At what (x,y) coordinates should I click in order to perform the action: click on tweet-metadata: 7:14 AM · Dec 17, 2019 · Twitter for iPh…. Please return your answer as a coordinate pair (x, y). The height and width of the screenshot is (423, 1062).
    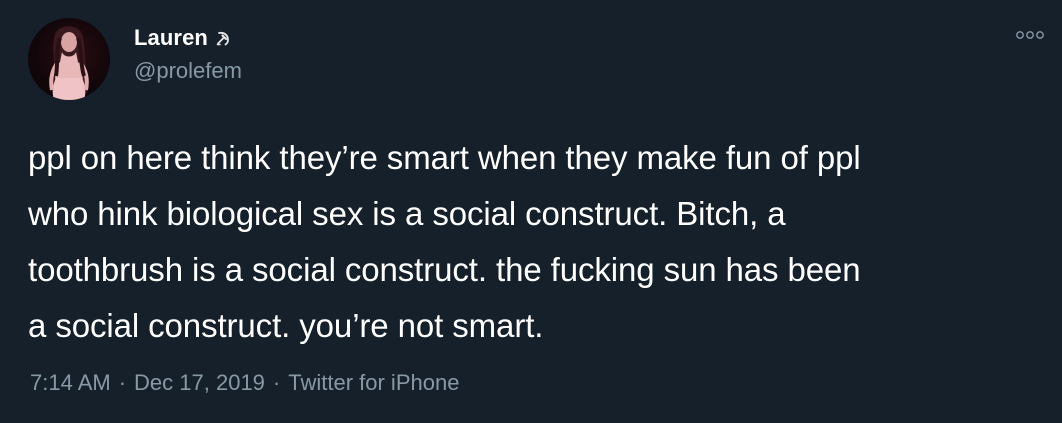
    Looking at the image, I should click on (244, 383).